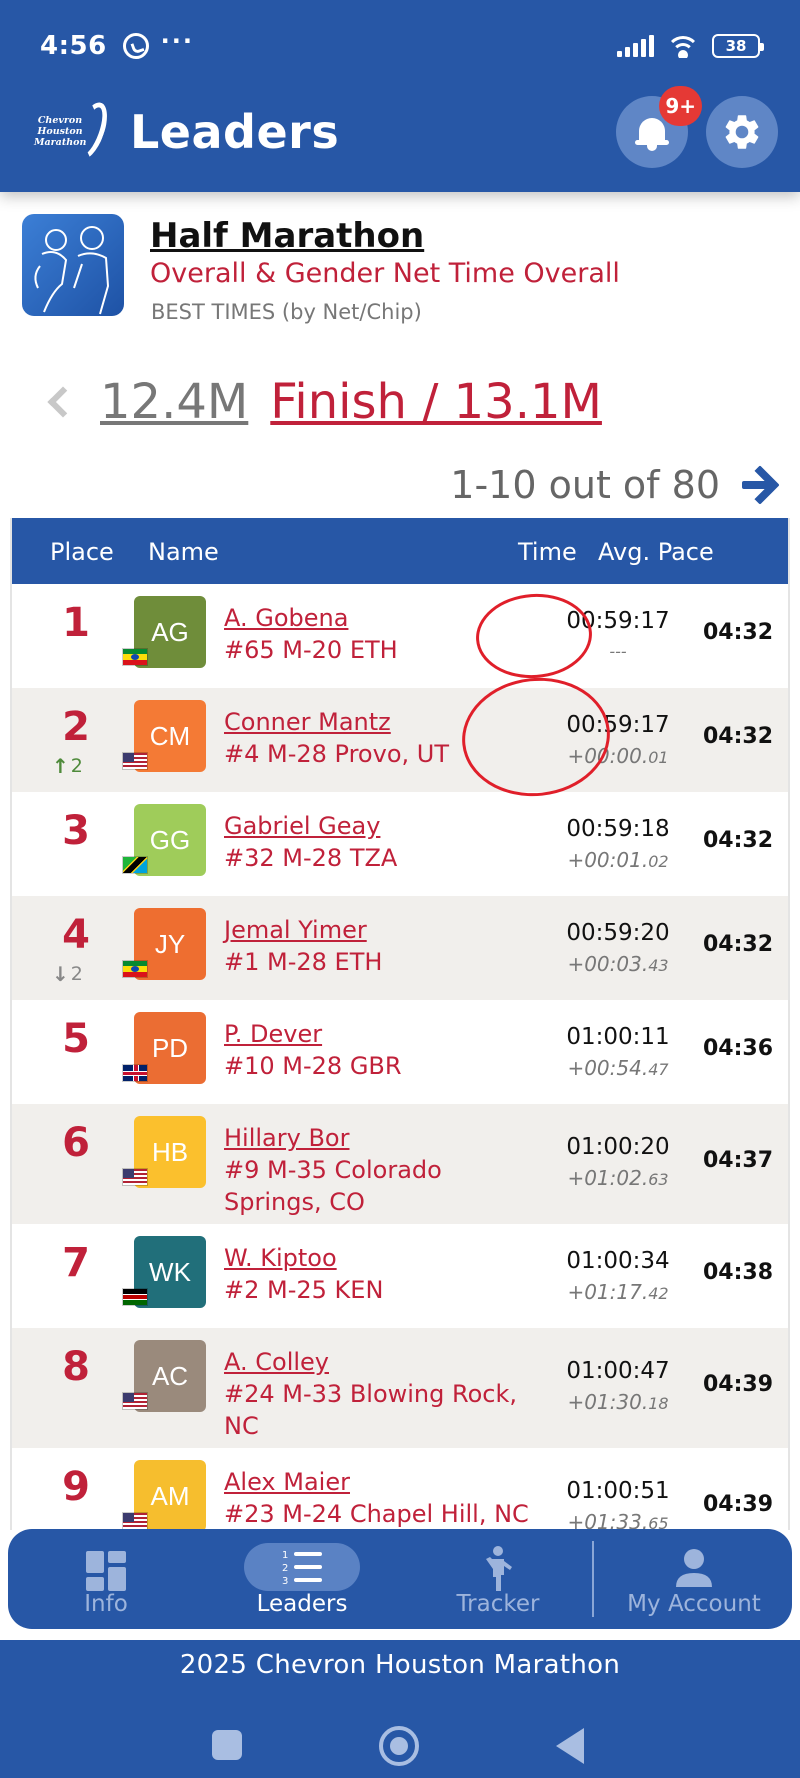 The height and width of the screenshot is (1778, 800). I want to click on runner-name-link: A. Colley, so click(379, 1362).